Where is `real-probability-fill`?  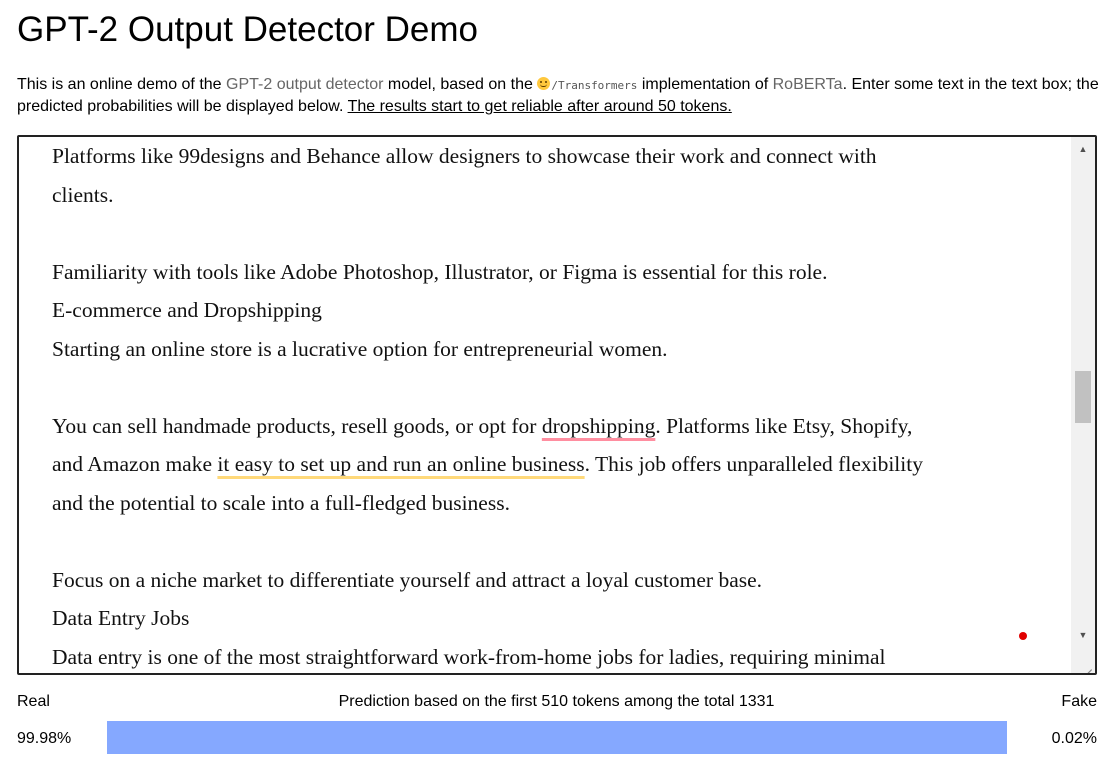
real-probability-fill is located at coordinates (557, 737).